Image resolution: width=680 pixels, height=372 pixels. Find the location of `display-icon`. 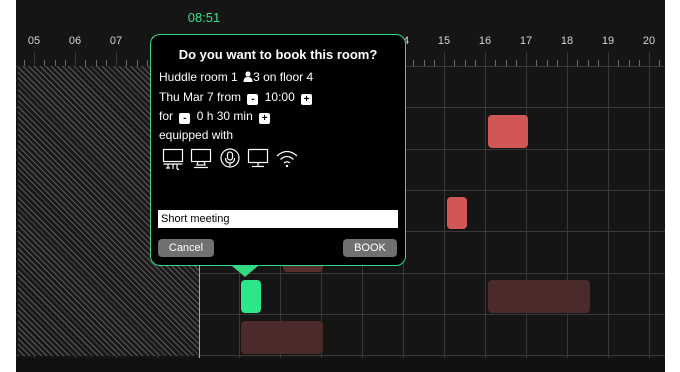

display-icon is located at coordinates (258, 158).